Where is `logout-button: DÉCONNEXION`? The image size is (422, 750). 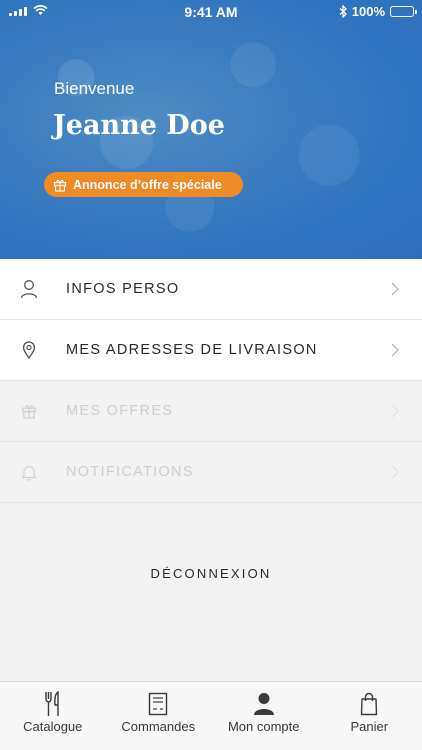
logout-button: DÉCONNEXION is located at coordinates (211, 573).